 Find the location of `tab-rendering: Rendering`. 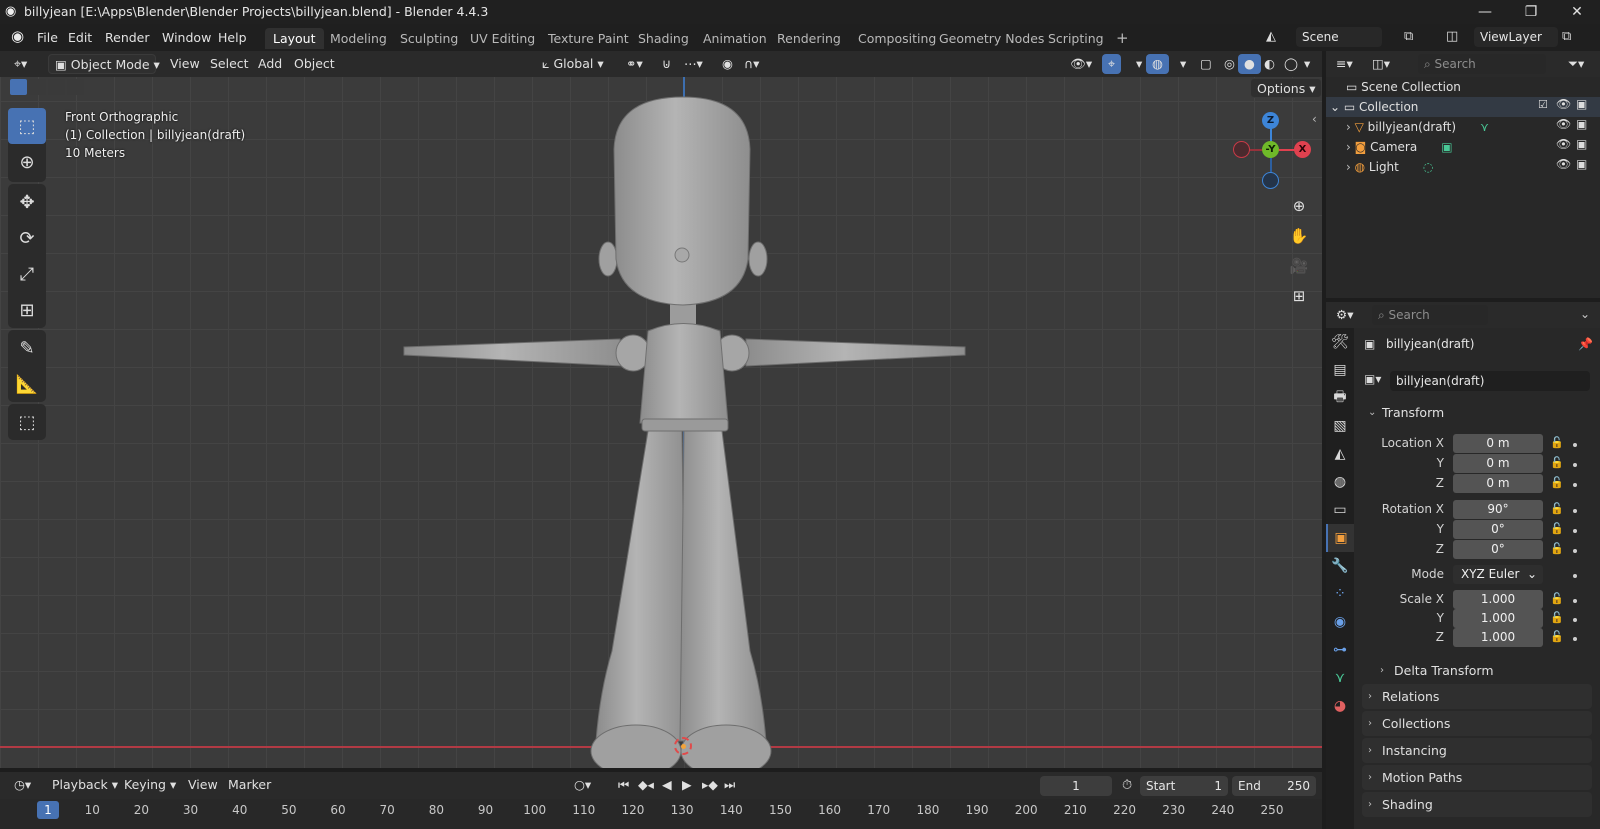

tab-rendering: Rendering is located at coordinates (809, 38).